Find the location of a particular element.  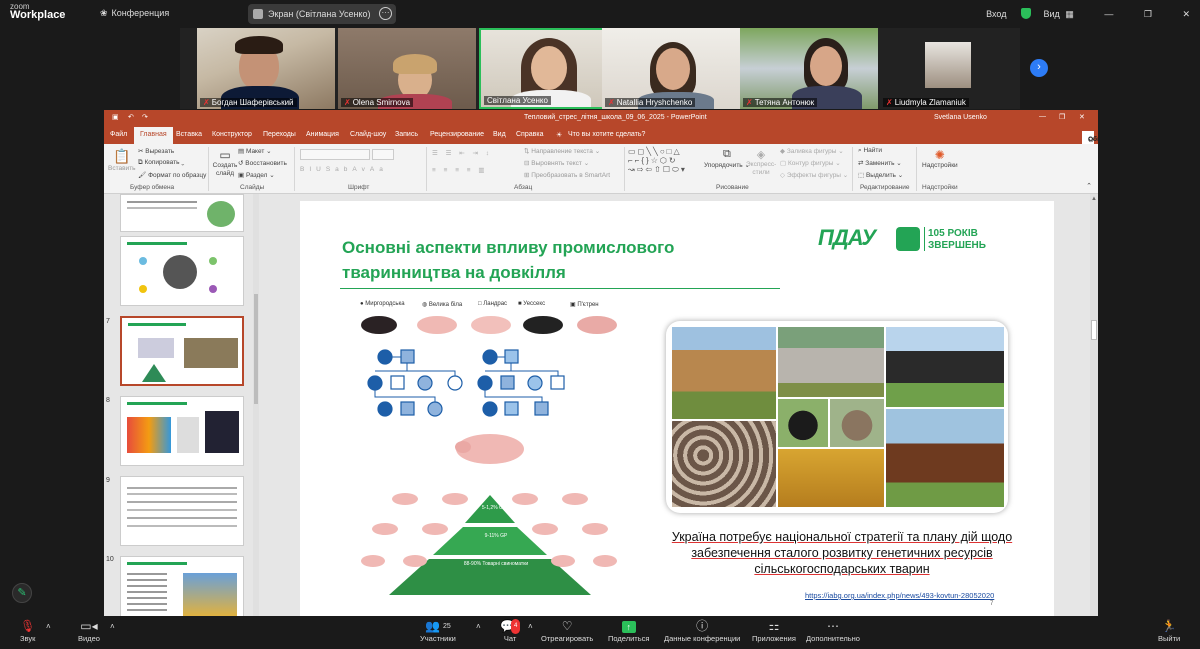

annotate-pen-button: ✎ is located at coordinates (22, 593).